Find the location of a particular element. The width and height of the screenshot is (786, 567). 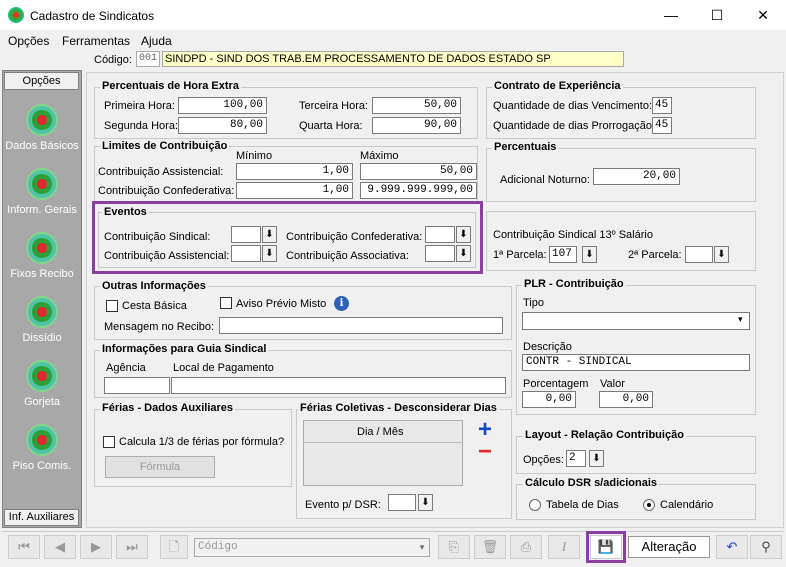

plr-valor-input: 0,00 is located at coordinates (626, 399).